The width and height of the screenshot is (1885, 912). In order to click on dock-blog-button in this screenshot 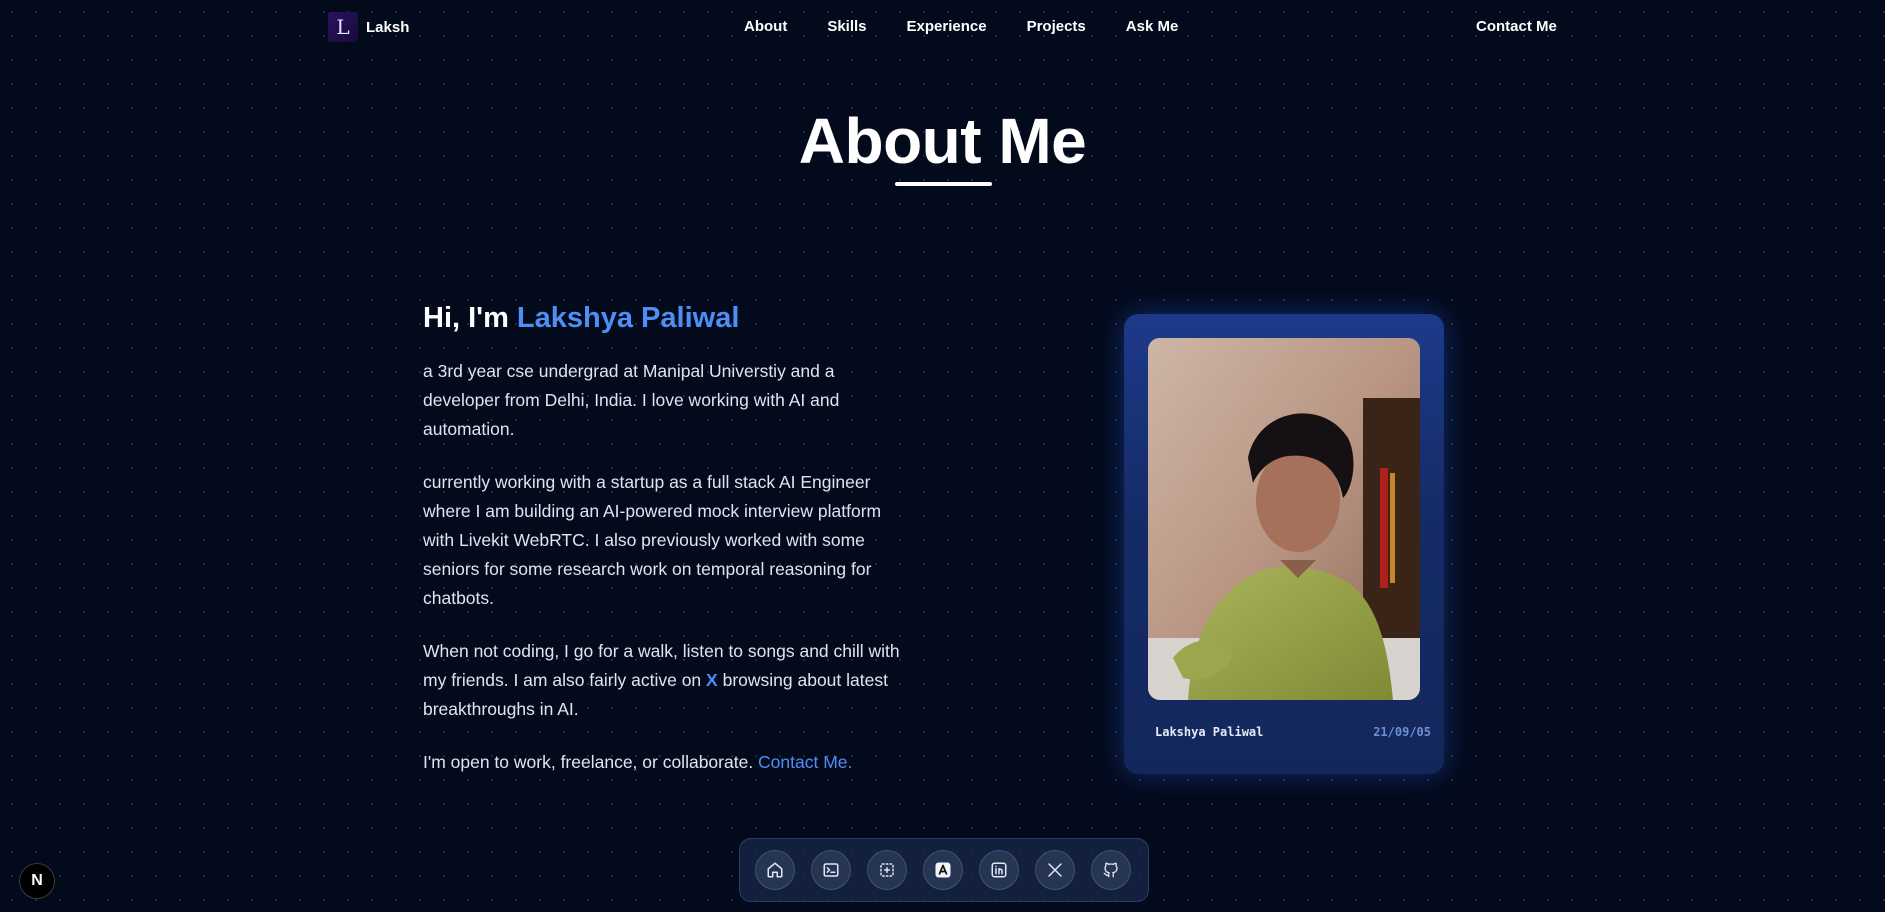, I will do `click(943, 870)`.